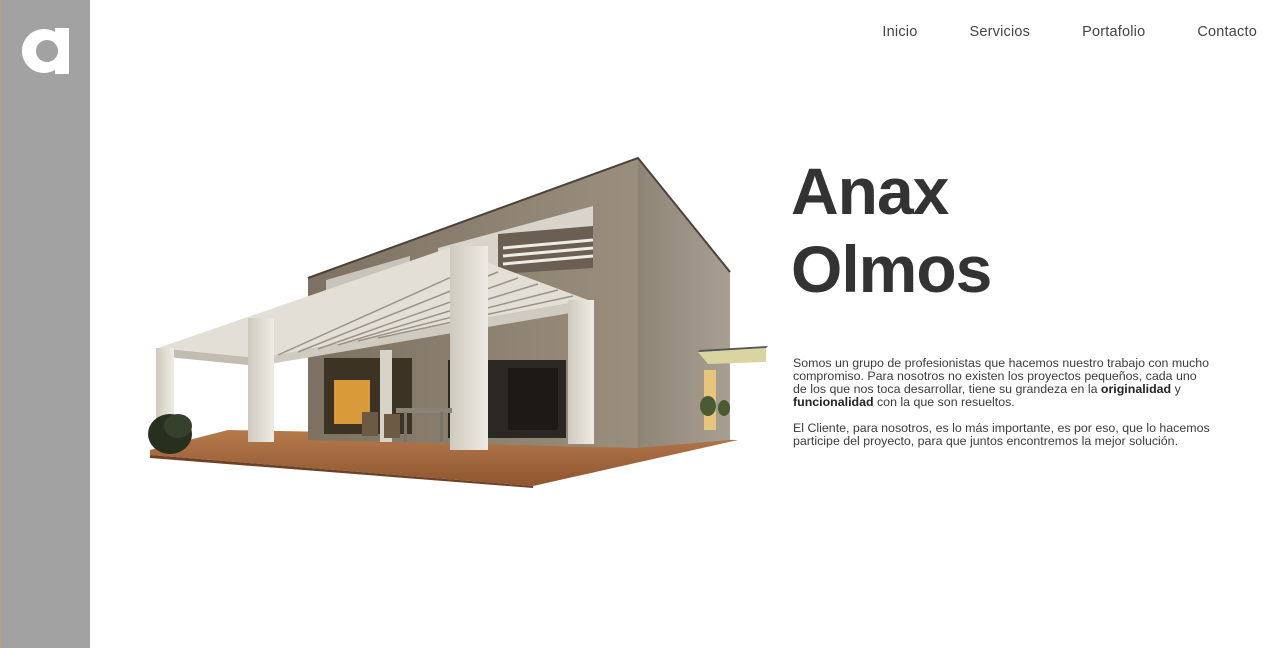 The image size is (1280, 648). I want to click on page-title: Anax Olmos, so click(891, 230).